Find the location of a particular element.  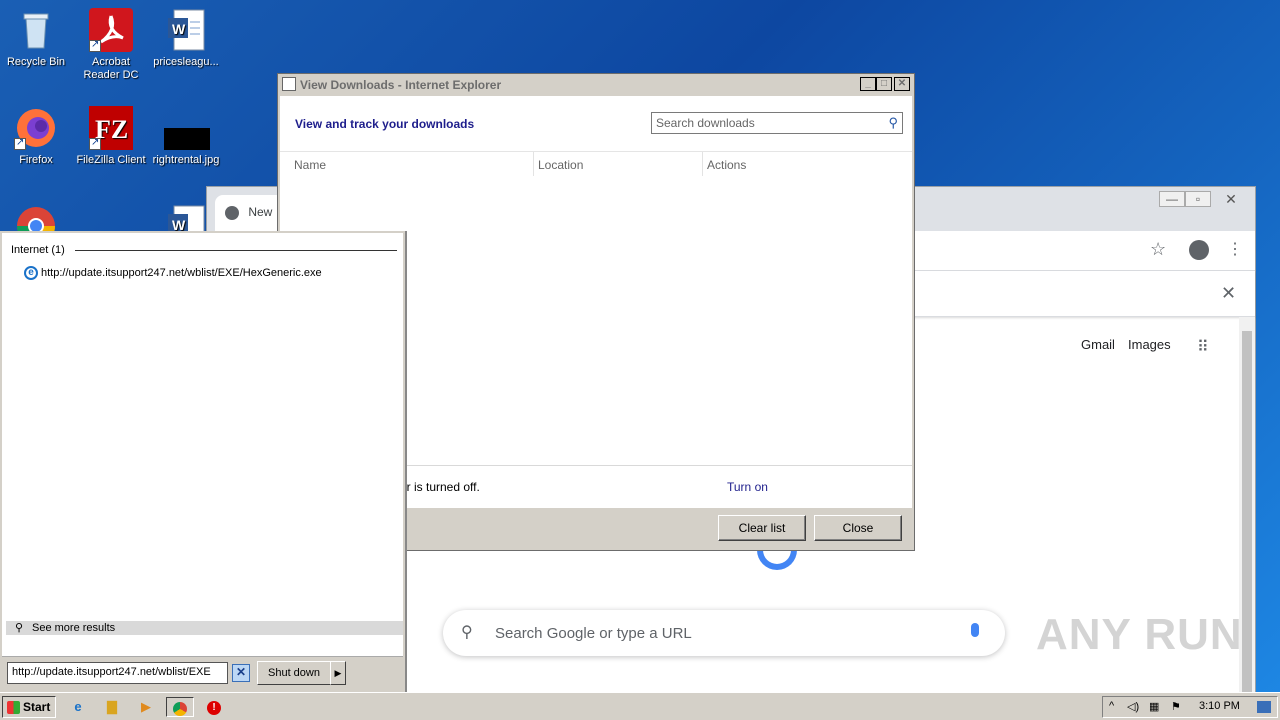

recycle-bin-icon is located at coordinates (36, 30).